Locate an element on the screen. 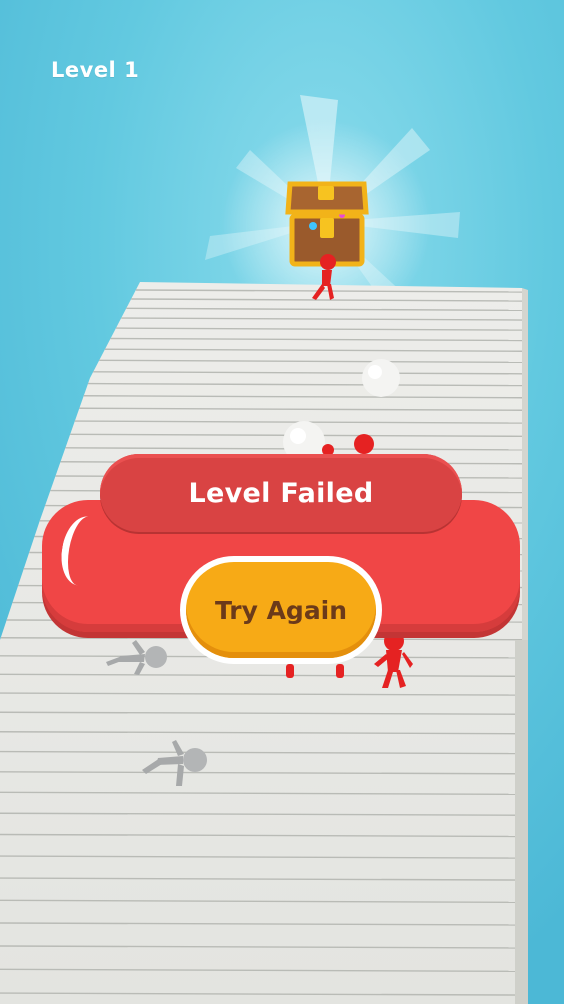  try-again-label: Try Again is located at coordinates (281, 610).